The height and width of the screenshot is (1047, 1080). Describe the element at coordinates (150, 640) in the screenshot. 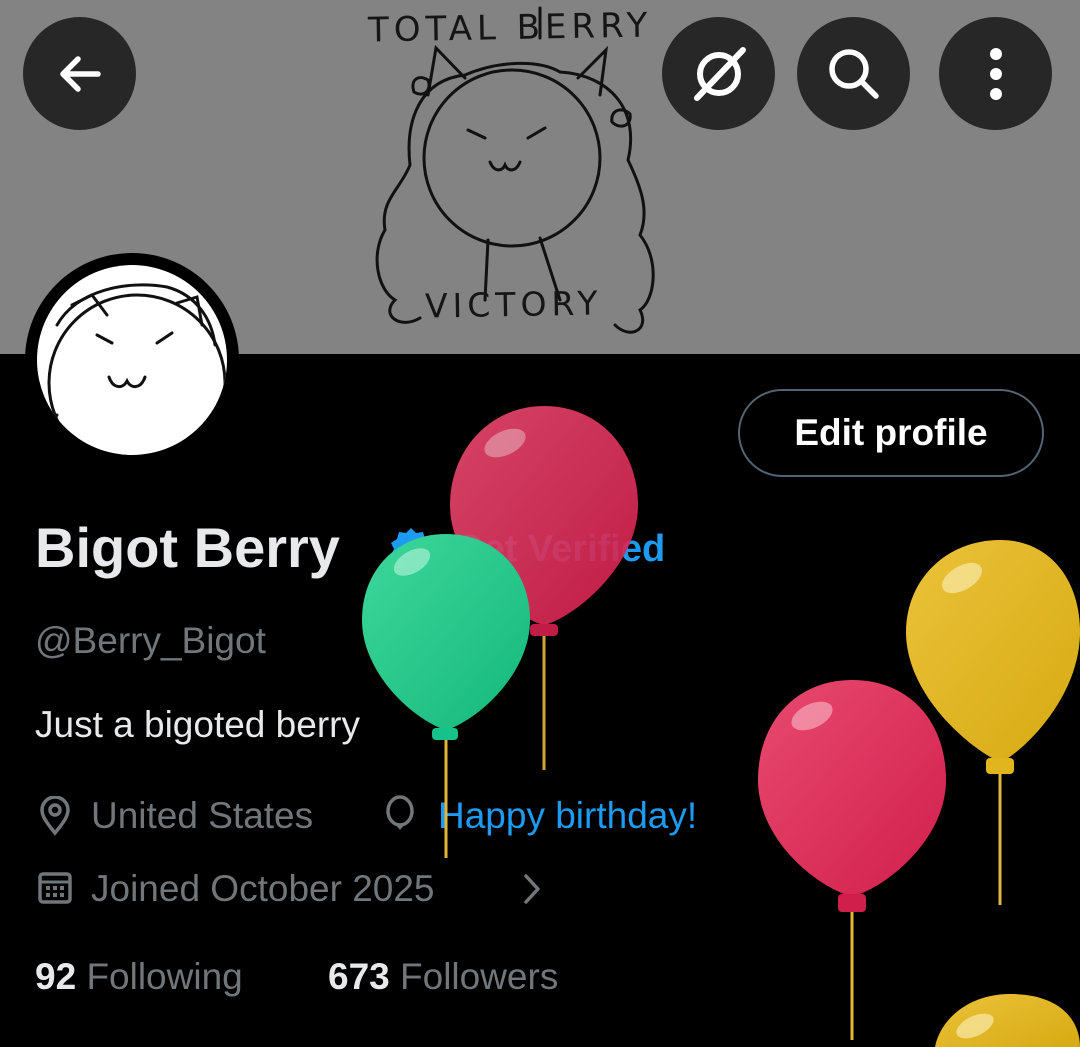

I see `user-handle: @Berry_Bigot` at that location.